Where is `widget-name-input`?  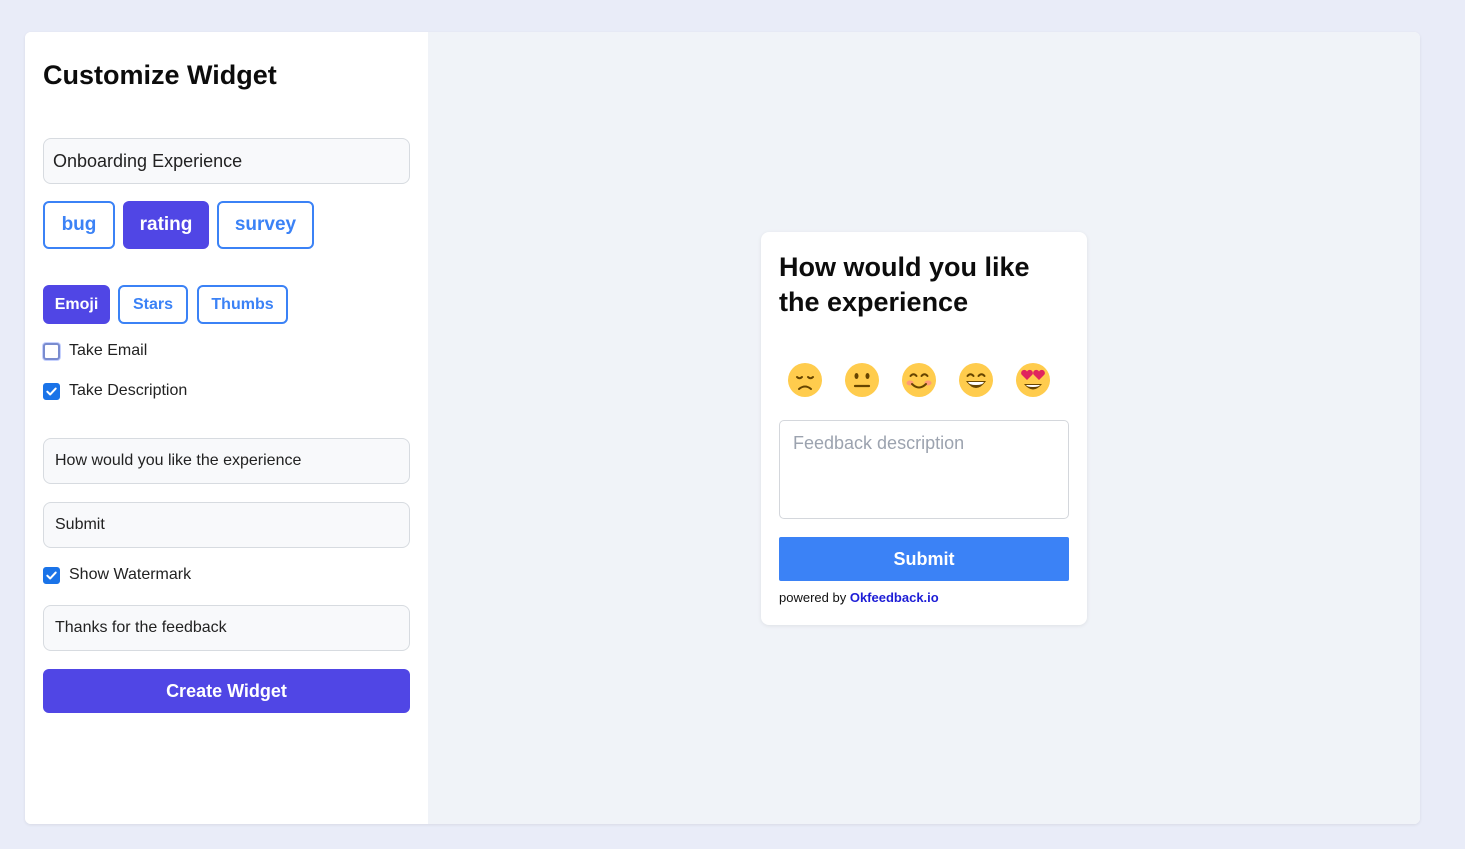 widget-name-input is located at coordinates (226, 161).